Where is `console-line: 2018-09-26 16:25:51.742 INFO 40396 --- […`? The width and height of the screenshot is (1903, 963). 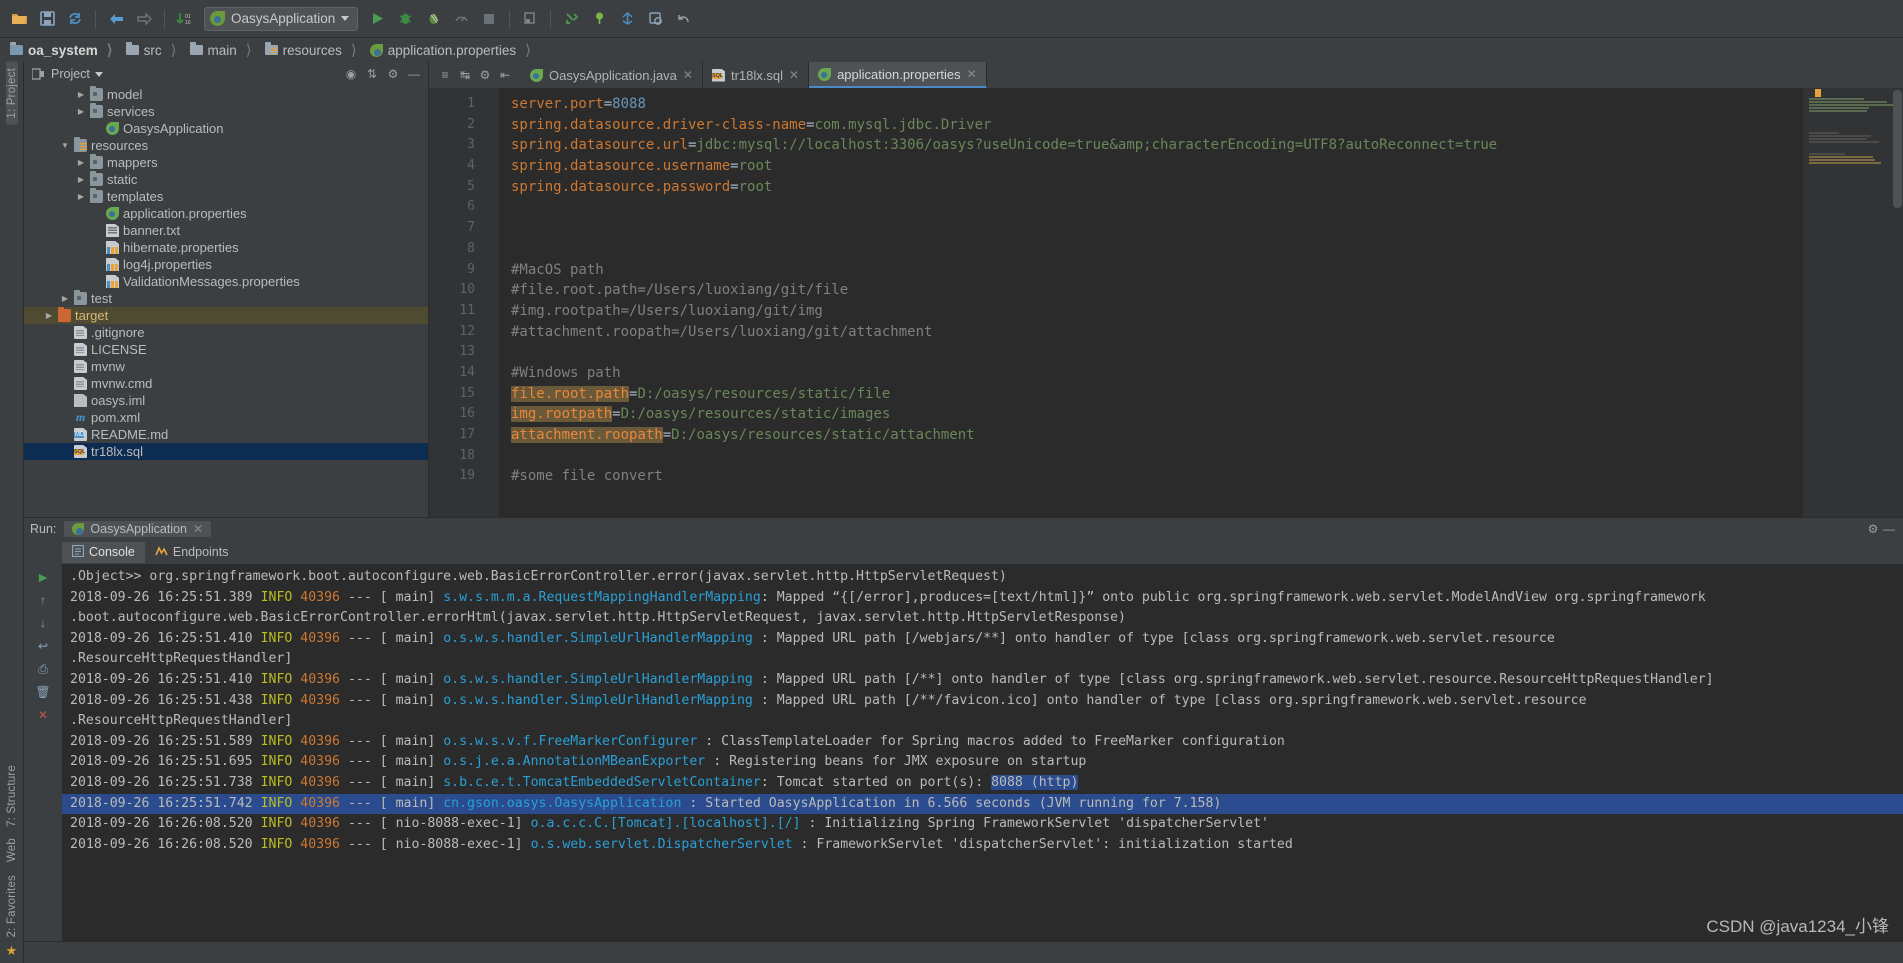
console-line: 2018-09-26 16:25:51.742 INFO 40396 --- [… is located at coordinates (982, 804).